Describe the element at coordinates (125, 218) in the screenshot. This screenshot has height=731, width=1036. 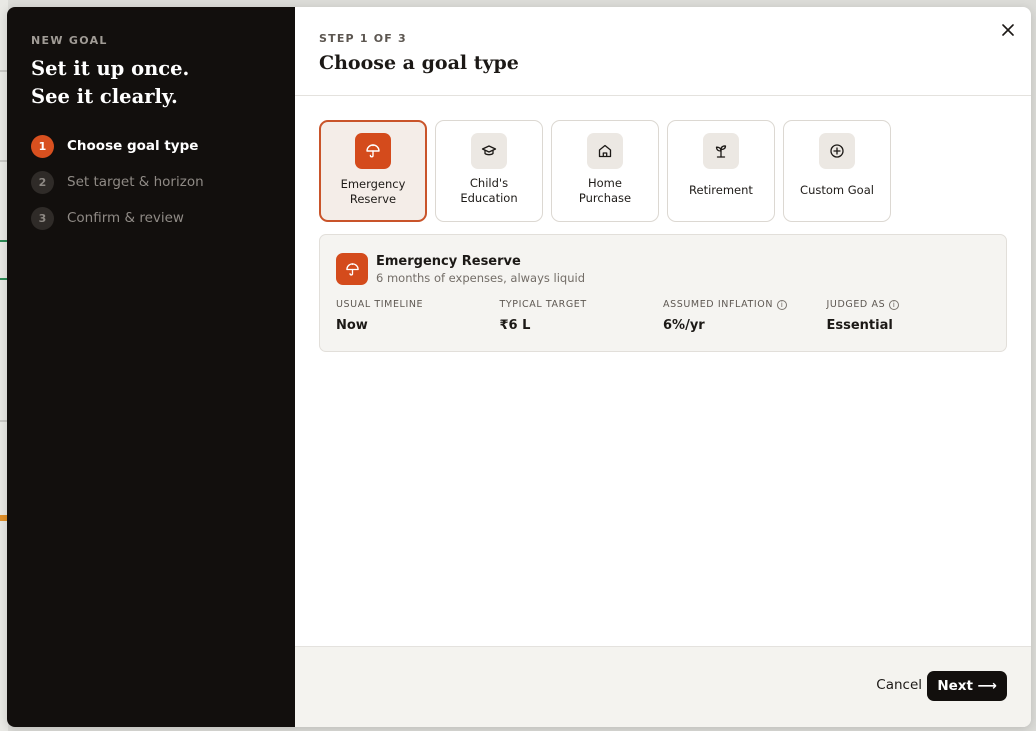
I see `step-label: Confirm & review` at that location.